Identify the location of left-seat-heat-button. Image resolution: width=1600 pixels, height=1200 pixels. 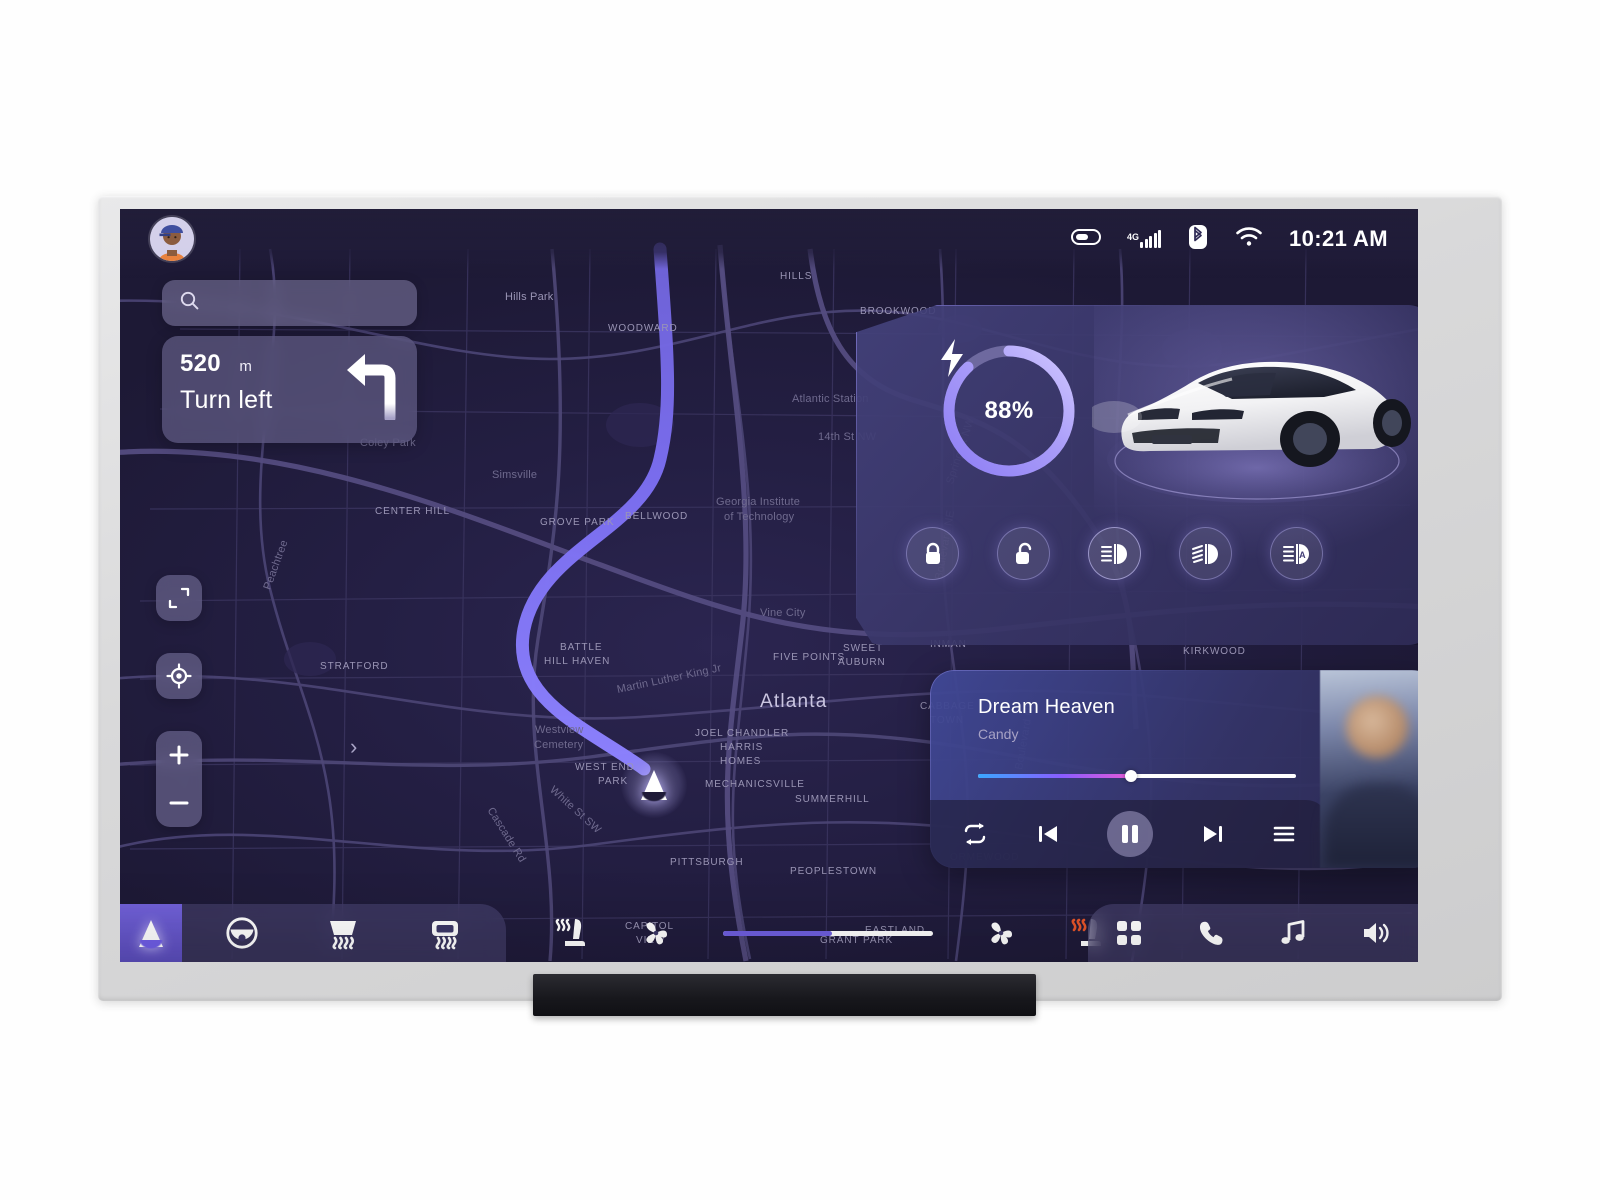
(570, 933).